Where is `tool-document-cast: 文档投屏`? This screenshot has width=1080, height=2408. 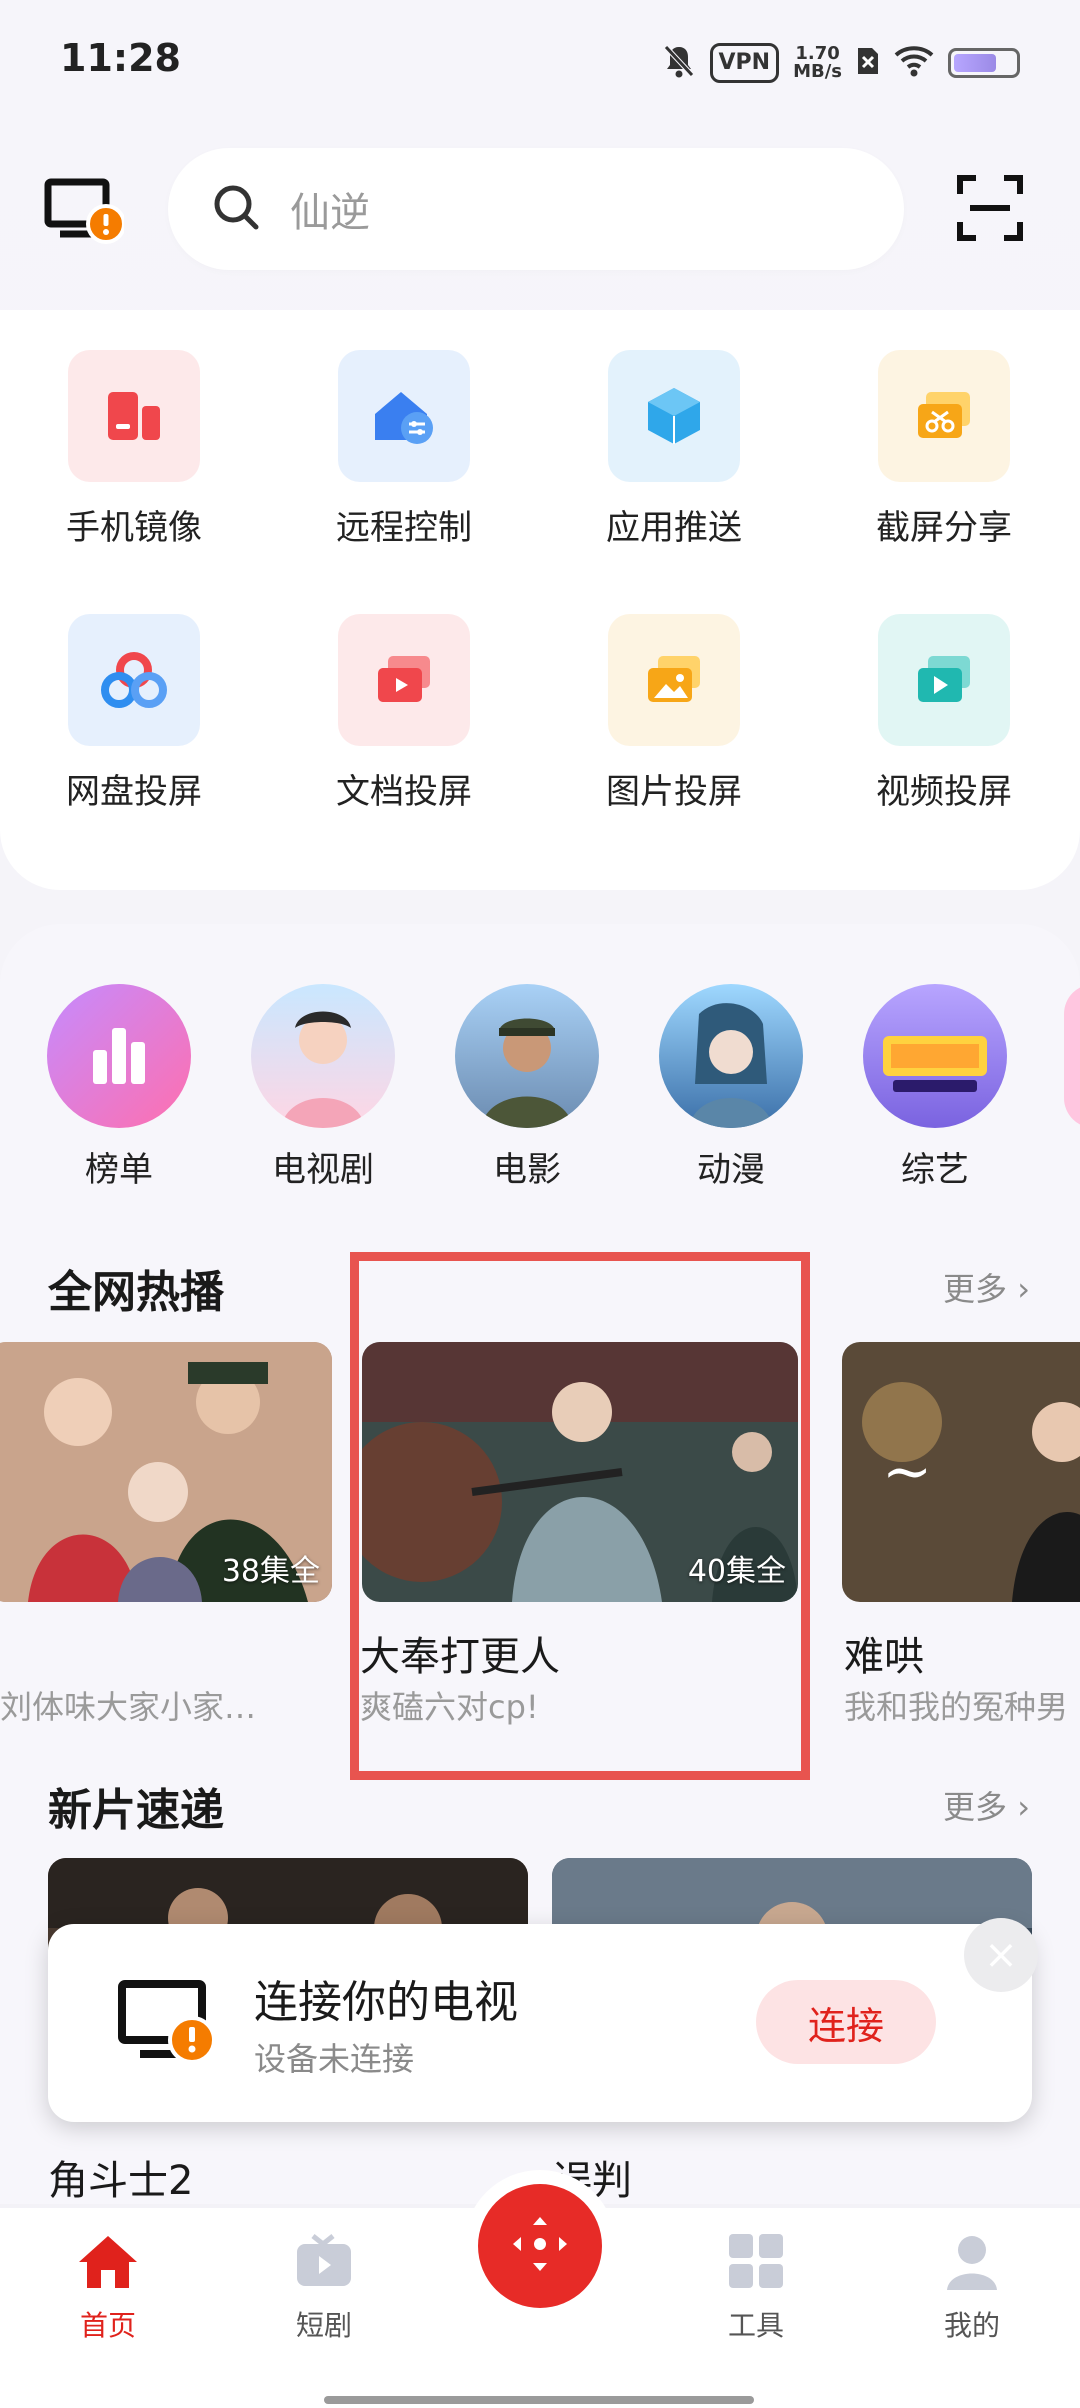 tool-document-cast: 文档投屏 is located at coordinates (404, 713).